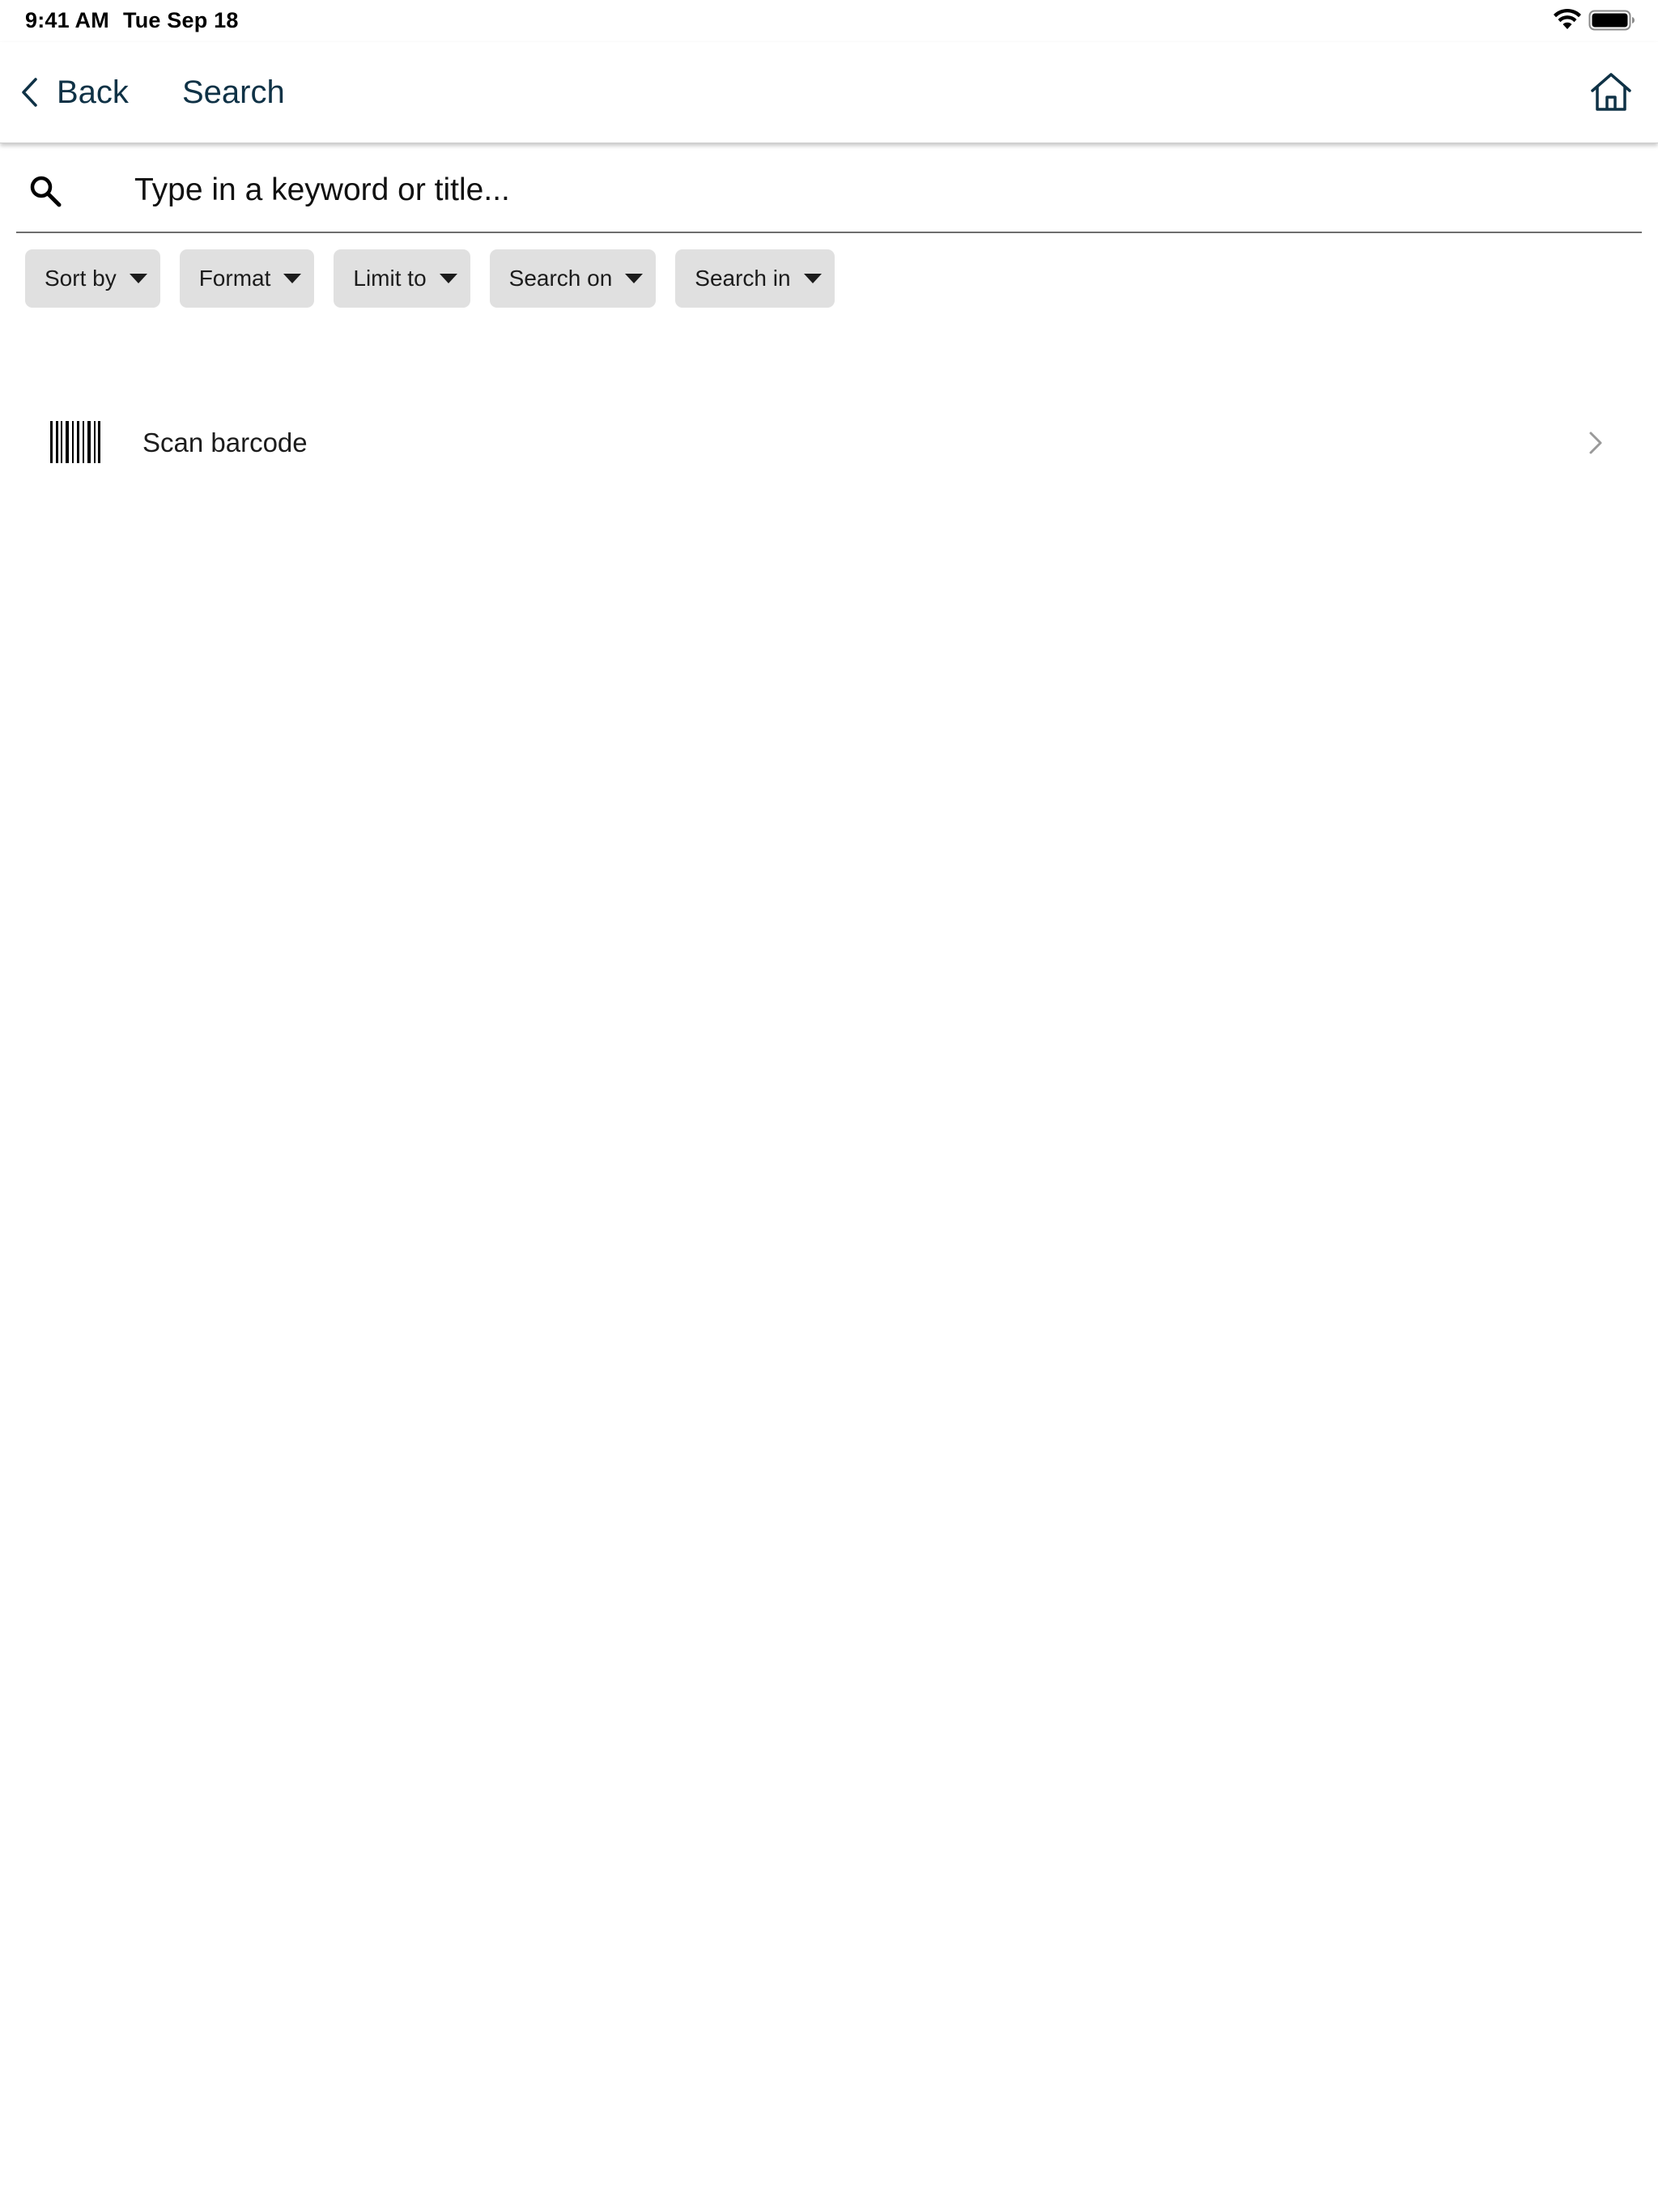 The image size is (1658, 2212). Describe the element at coordinates (81, 278) in the screenshot. I see `chip-label: Sort by` at that location.